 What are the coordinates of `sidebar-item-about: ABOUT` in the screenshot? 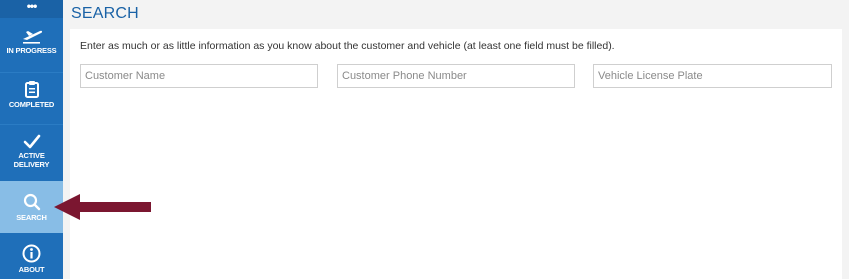 It's located at (31, 261).